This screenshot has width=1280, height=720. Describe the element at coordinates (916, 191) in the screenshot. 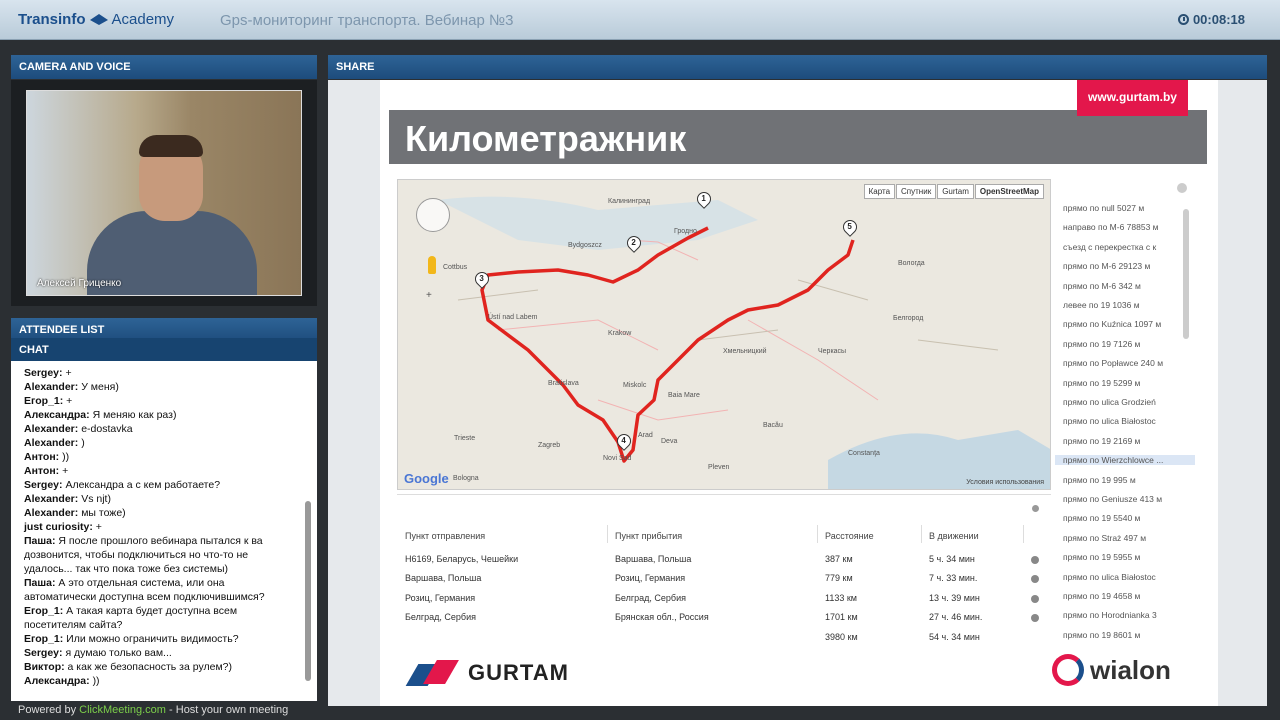

I see `map-type-satellite: Спутник` at that location.